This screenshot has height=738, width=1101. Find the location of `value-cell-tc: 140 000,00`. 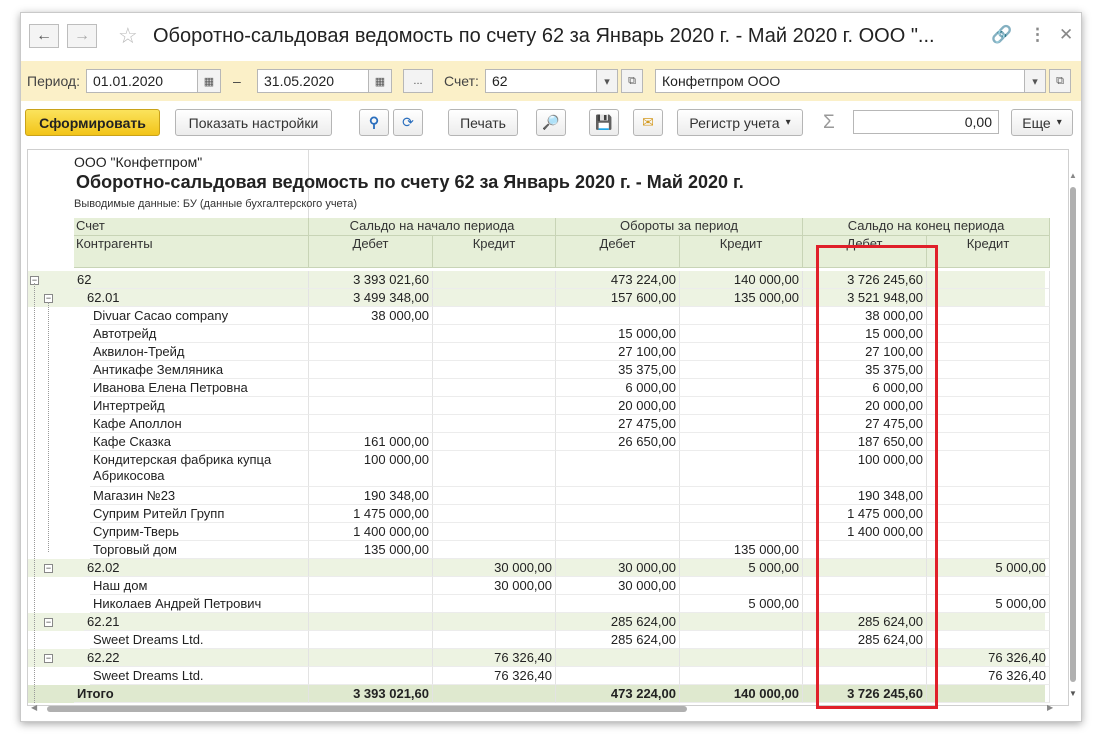

value-cell-tc: 140 000,00 is located at coordinates (741, 694).